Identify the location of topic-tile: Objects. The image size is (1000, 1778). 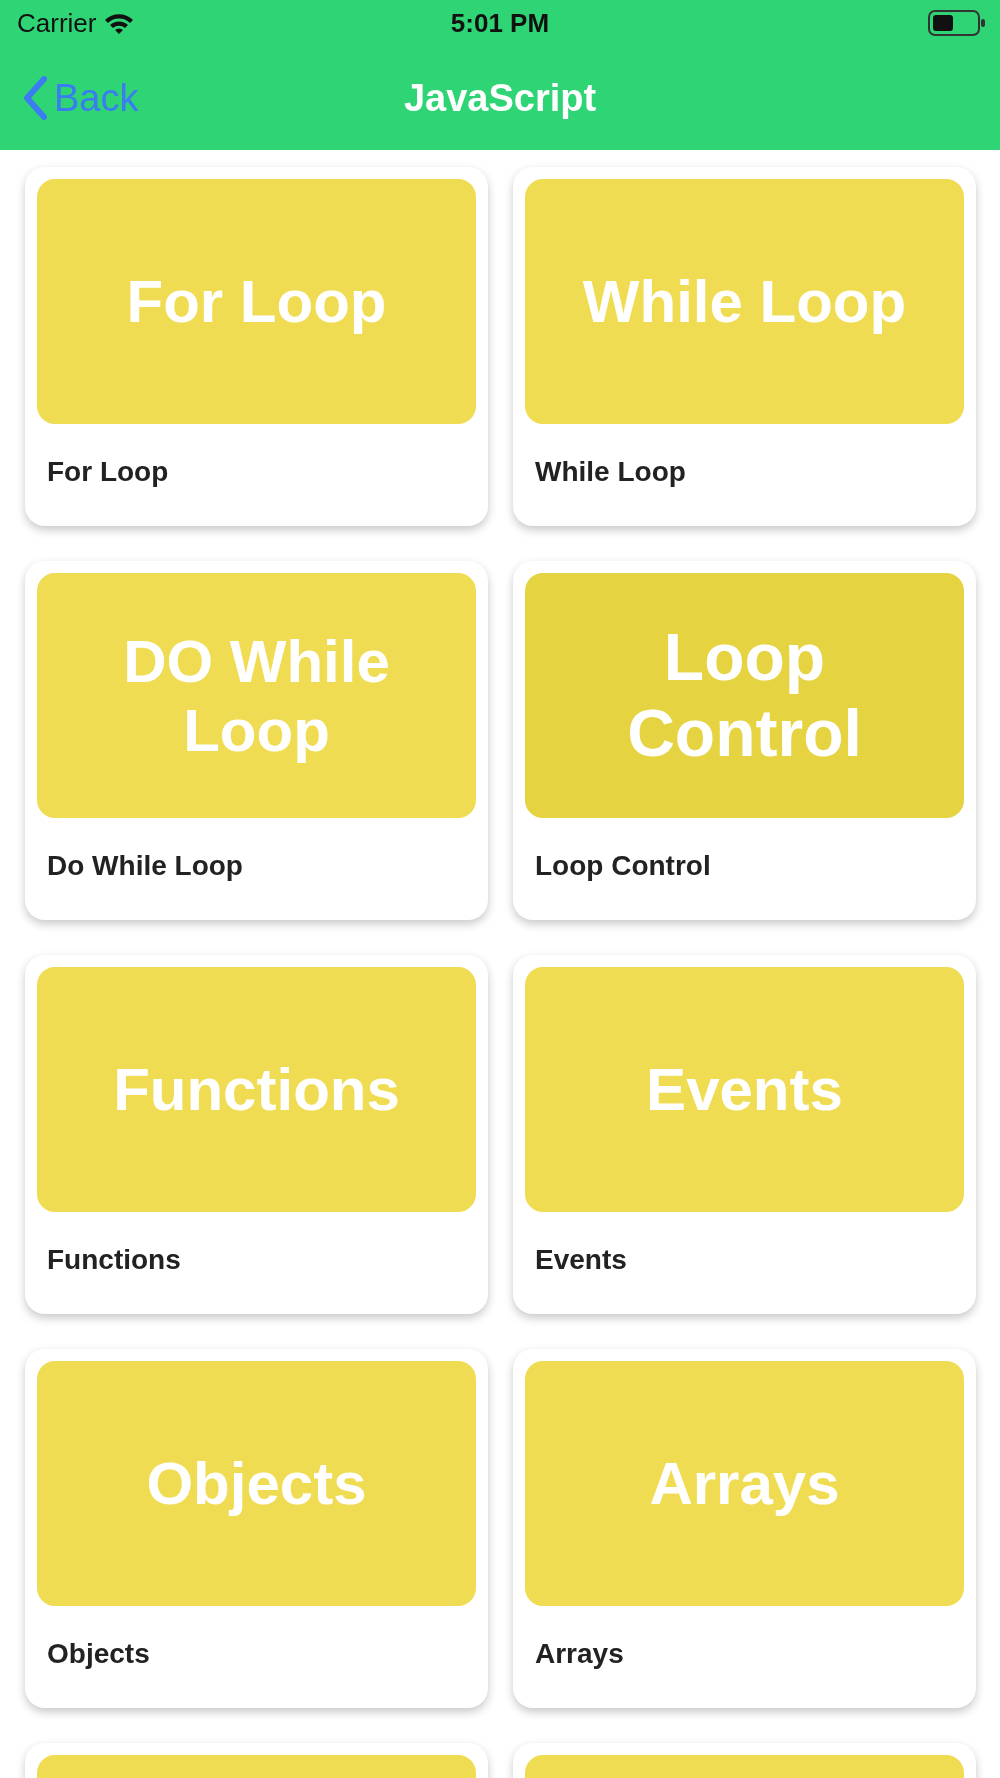
(256, 1483).